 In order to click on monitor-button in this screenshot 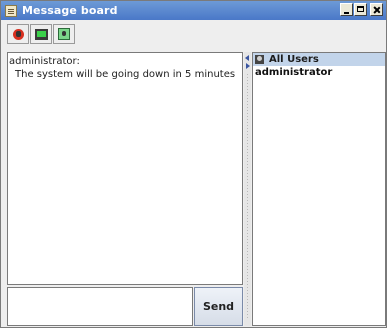, I will do `click(64, 34)`.